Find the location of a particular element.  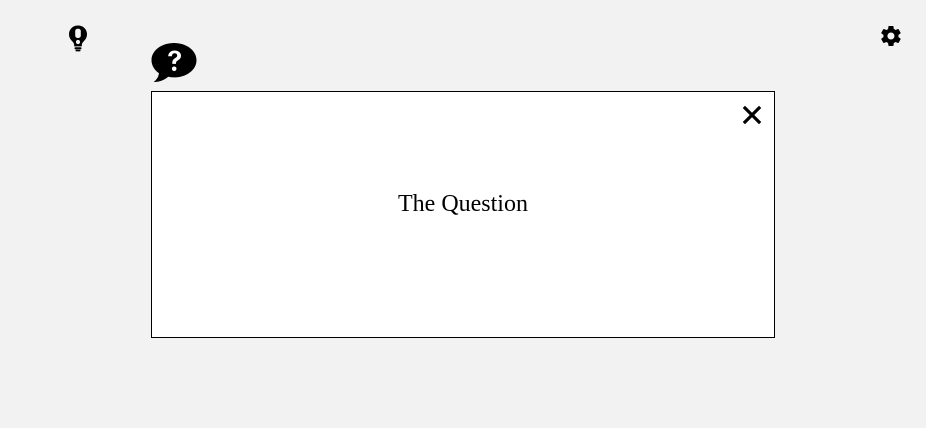

hint-button is located at coordinates (78, 38).